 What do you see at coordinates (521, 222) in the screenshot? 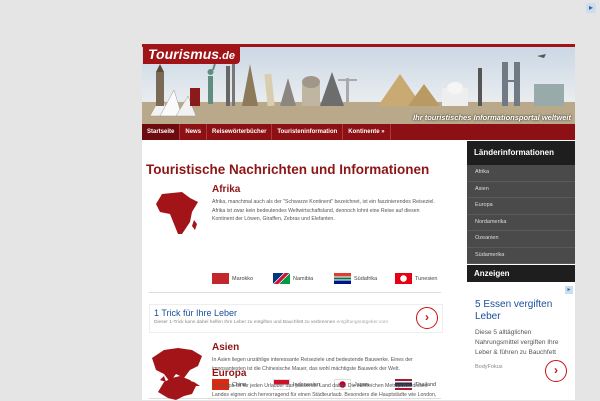
I see `sidebar-item-nordamerika: Nordamerika` at bounding box center [521, 222].